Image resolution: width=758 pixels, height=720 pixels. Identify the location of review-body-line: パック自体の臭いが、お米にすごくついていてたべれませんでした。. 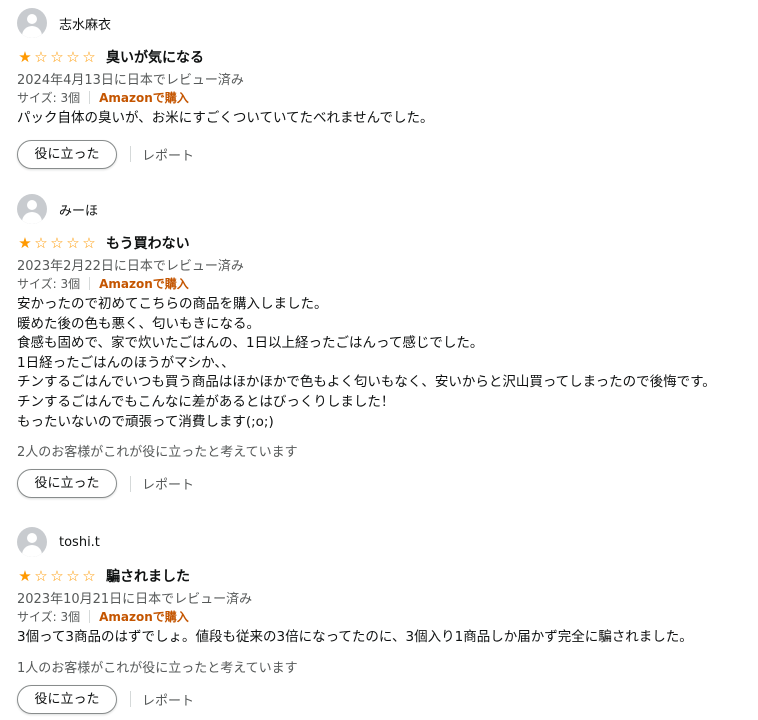
(225, 118).